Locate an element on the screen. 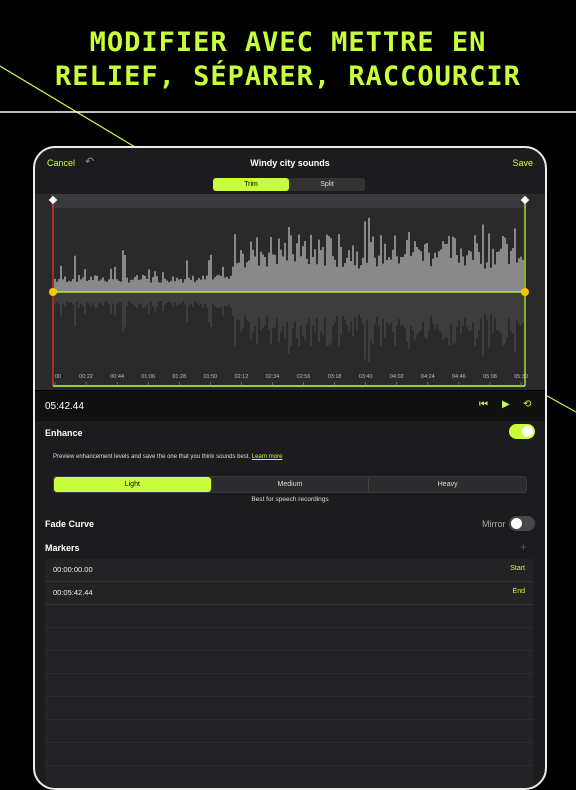 The height and width of the screenshot is (790, 576). timeline-tick-label: 03:18 is located at coordinates (335, 377).